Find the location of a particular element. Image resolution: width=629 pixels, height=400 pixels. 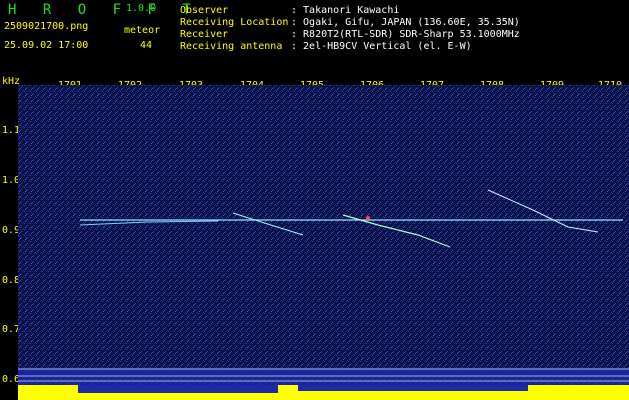

app-title: H R O F F T is located at coordinates (104, 10).